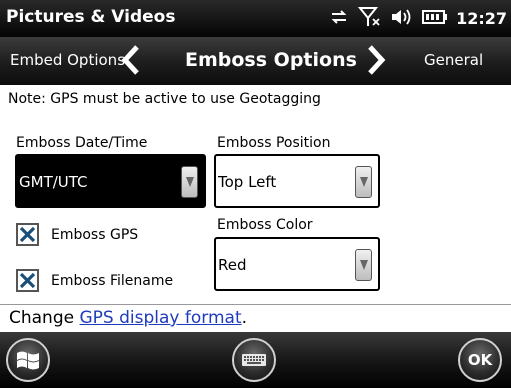 This screenshot has height=388, width=511. I want to click on volume-icon, so click(402, 18).